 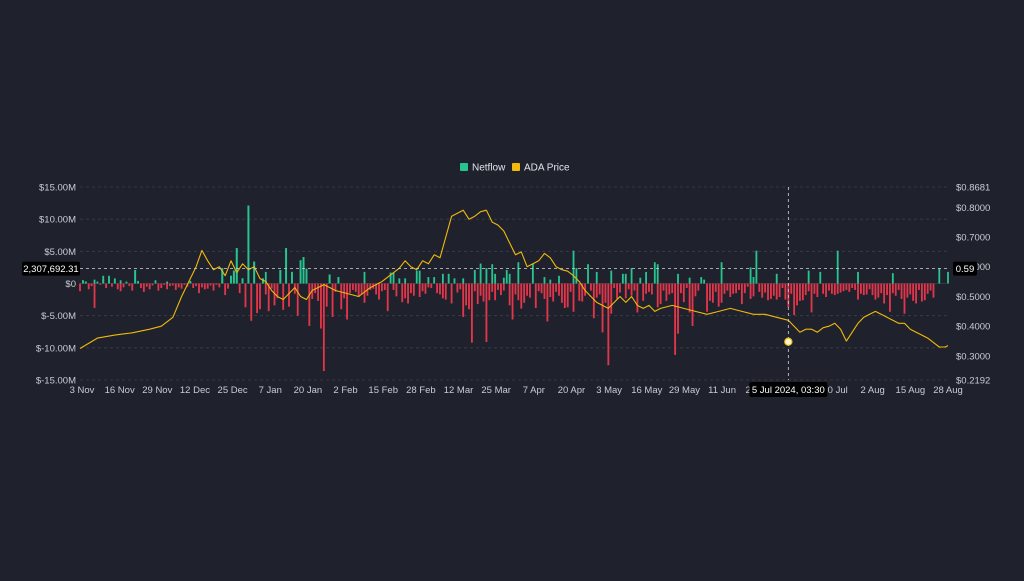 I want to click on legend: Netflow ADA Price, so click(x=515, y=168).